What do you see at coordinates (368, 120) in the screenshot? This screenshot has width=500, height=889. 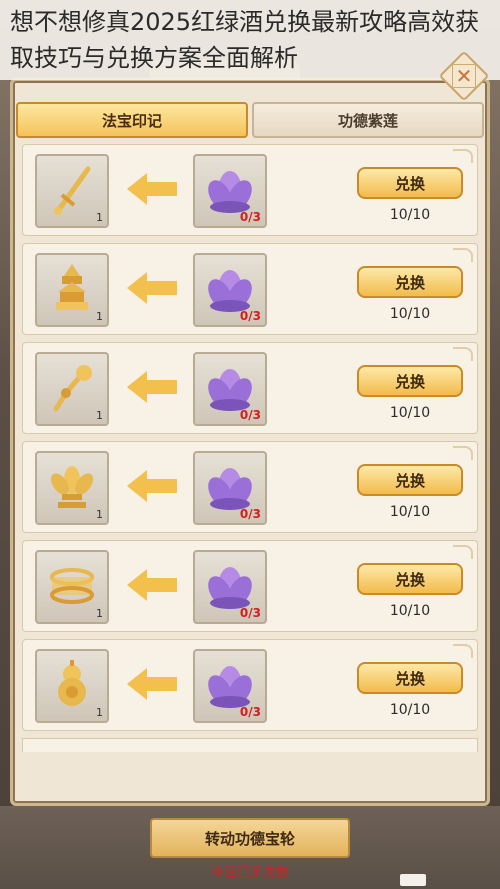 I see `tab-merit-lotus: 功德紫莲` at bounding box center [368, 120].